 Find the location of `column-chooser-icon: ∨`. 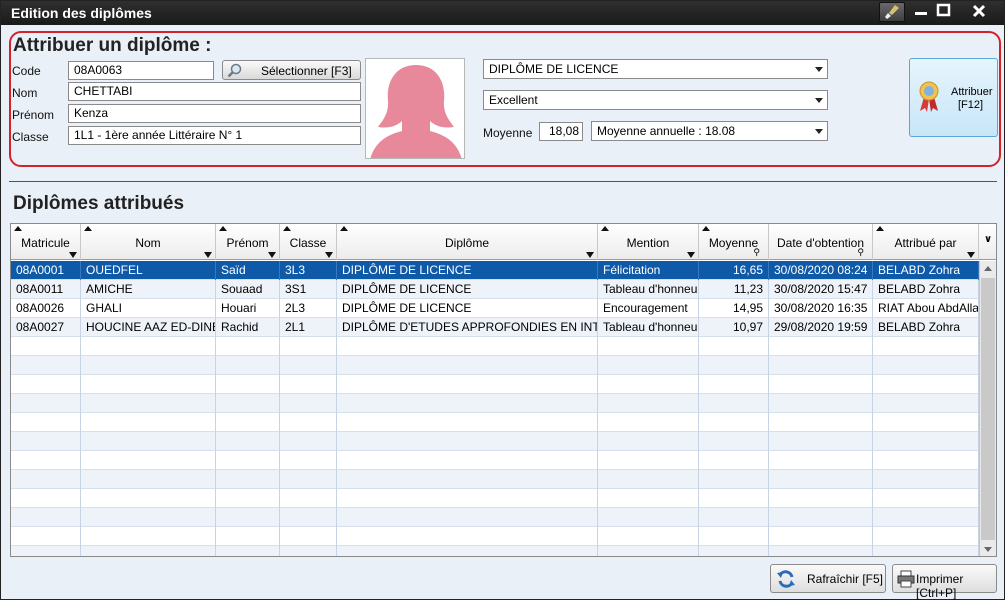

column-chooser-icon: ∨ is located at coordinates (987, 242).